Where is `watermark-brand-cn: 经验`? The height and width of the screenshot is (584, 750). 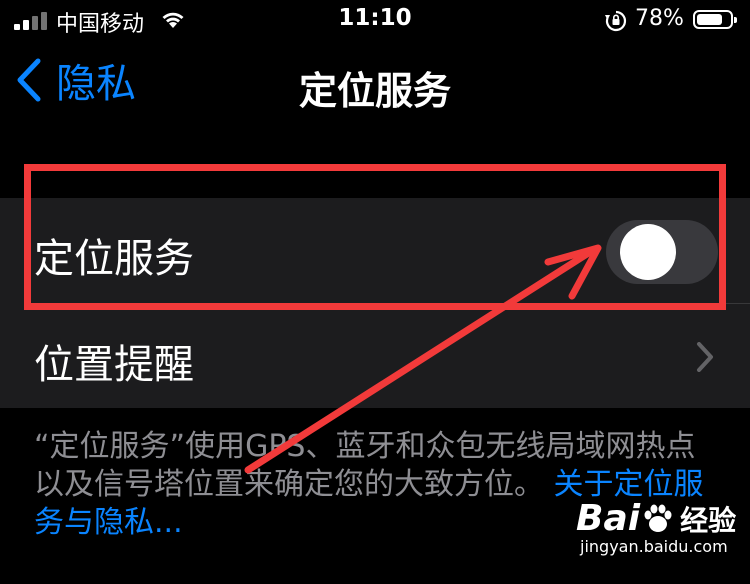 watermark-brand-cn: 经验 is located at coordinates (708, 520).